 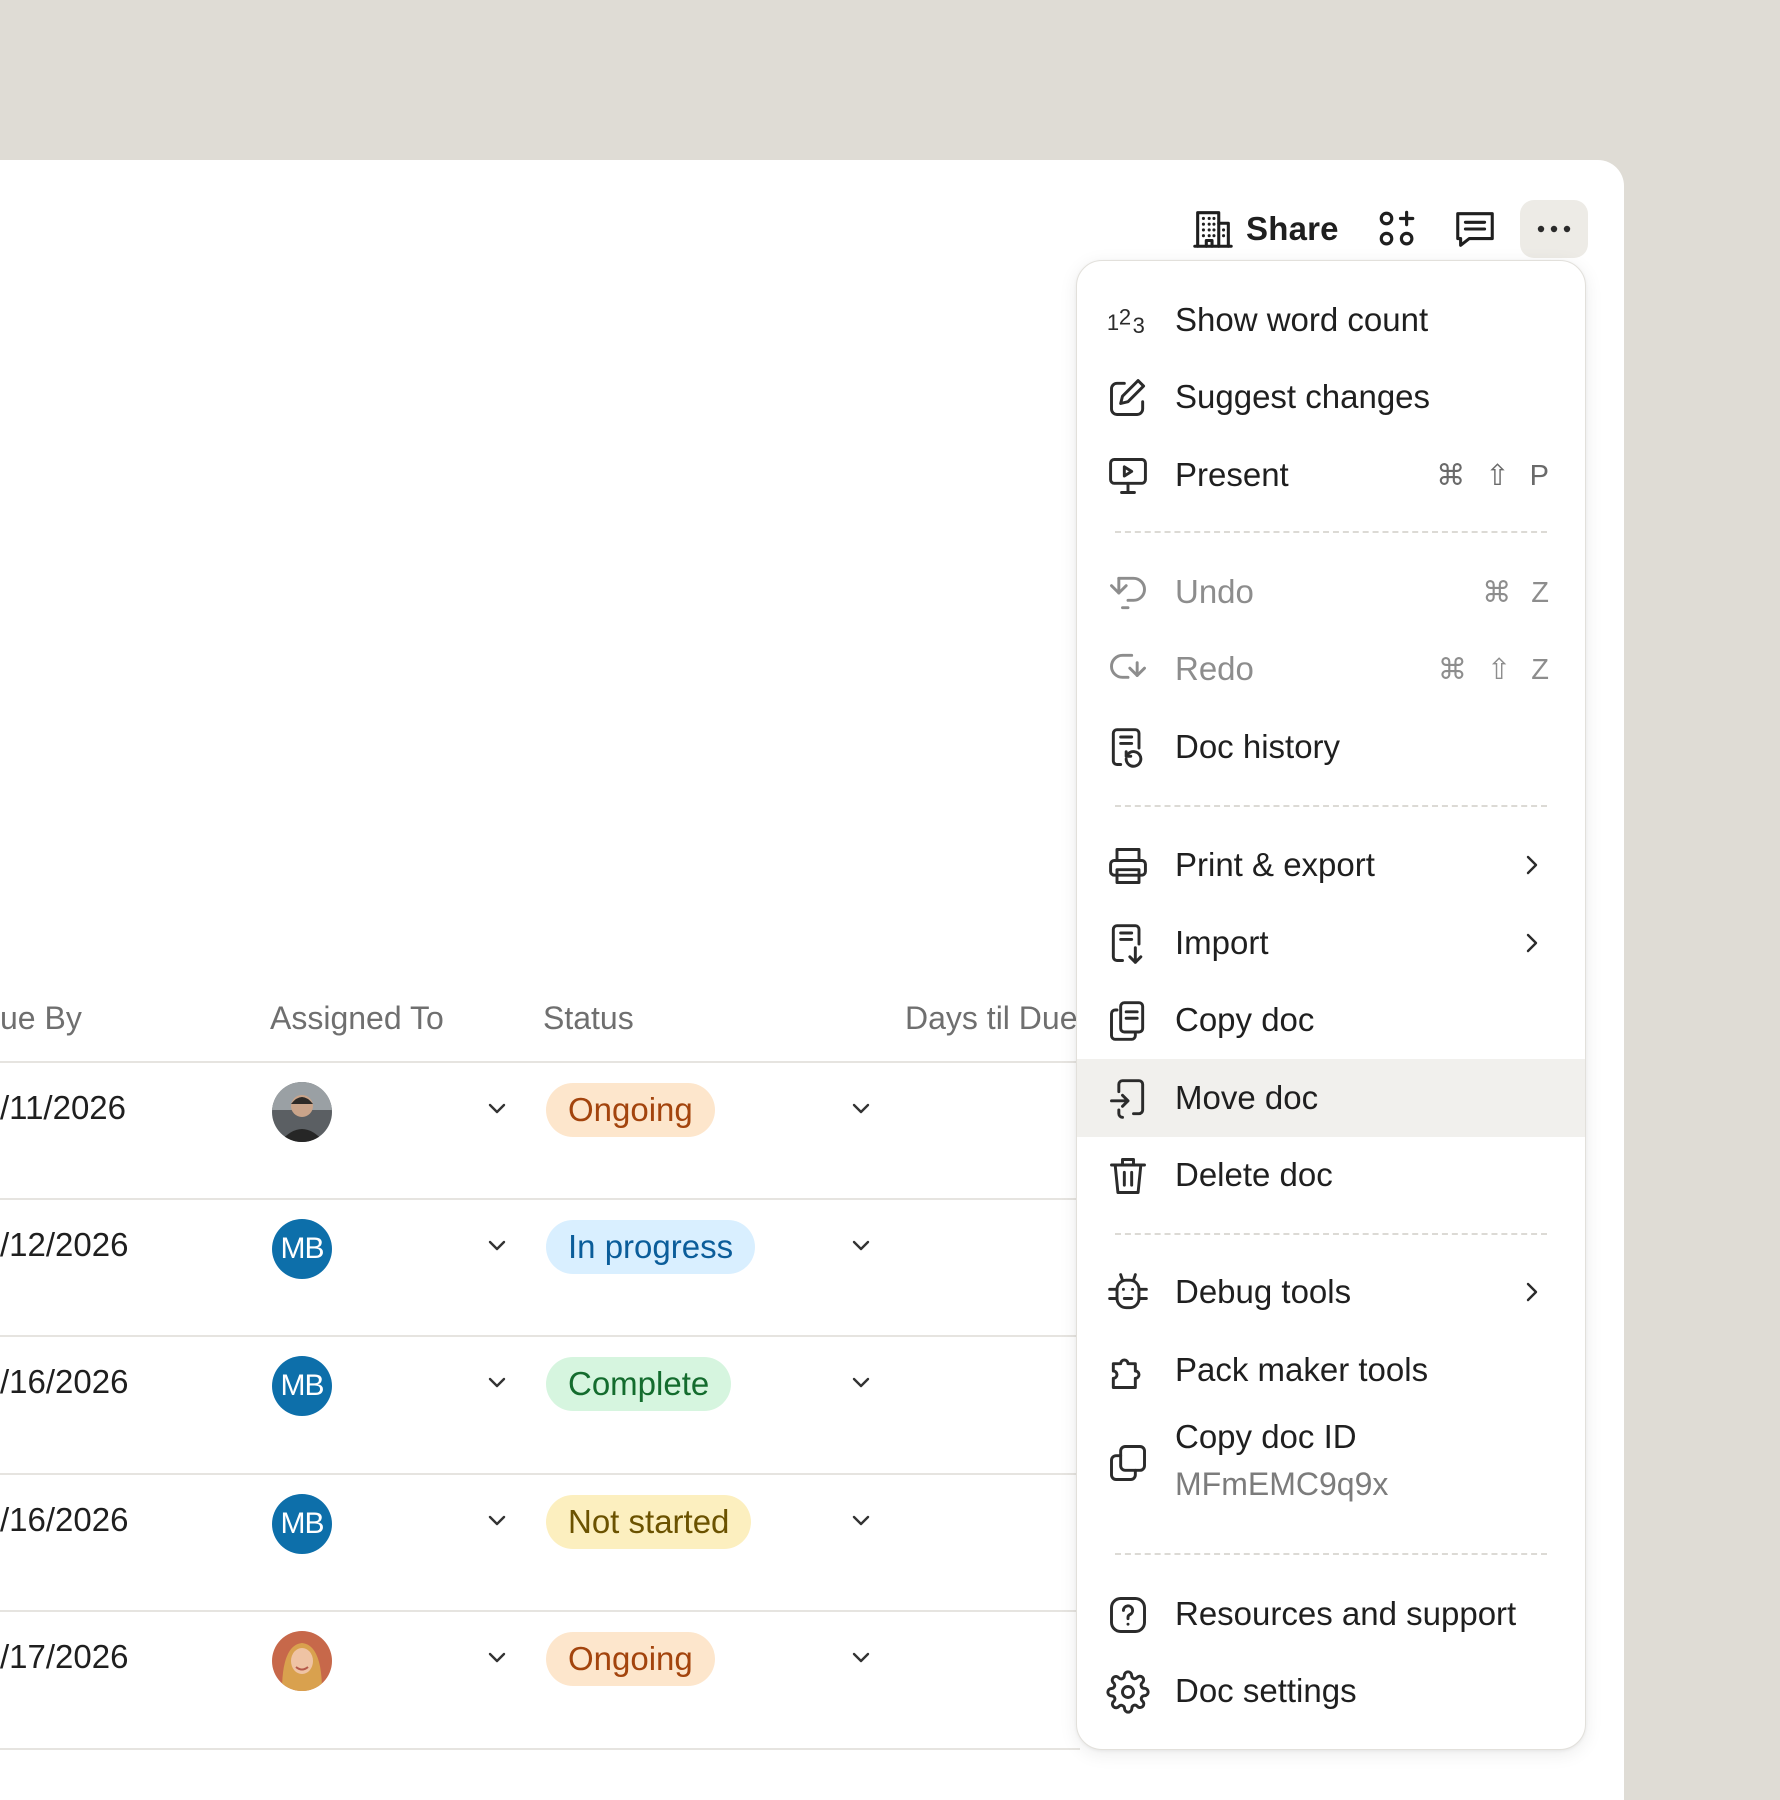 I want to click on menu-item-label: Redo, so click(x=1214, y=668).